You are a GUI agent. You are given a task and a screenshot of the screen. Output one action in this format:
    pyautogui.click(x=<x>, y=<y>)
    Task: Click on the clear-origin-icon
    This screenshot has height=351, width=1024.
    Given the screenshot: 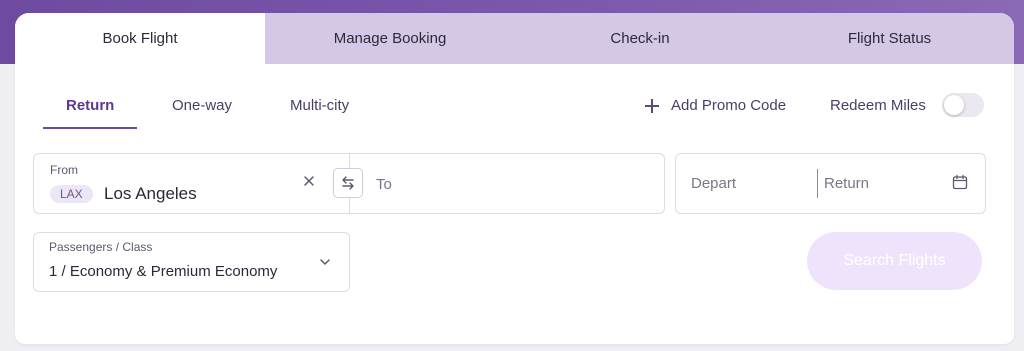 What is the action you would take?
    pyautogui.click(x=309, y=181)
    